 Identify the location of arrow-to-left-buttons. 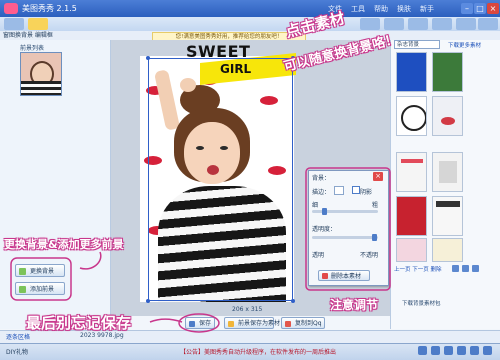
(90, 260).